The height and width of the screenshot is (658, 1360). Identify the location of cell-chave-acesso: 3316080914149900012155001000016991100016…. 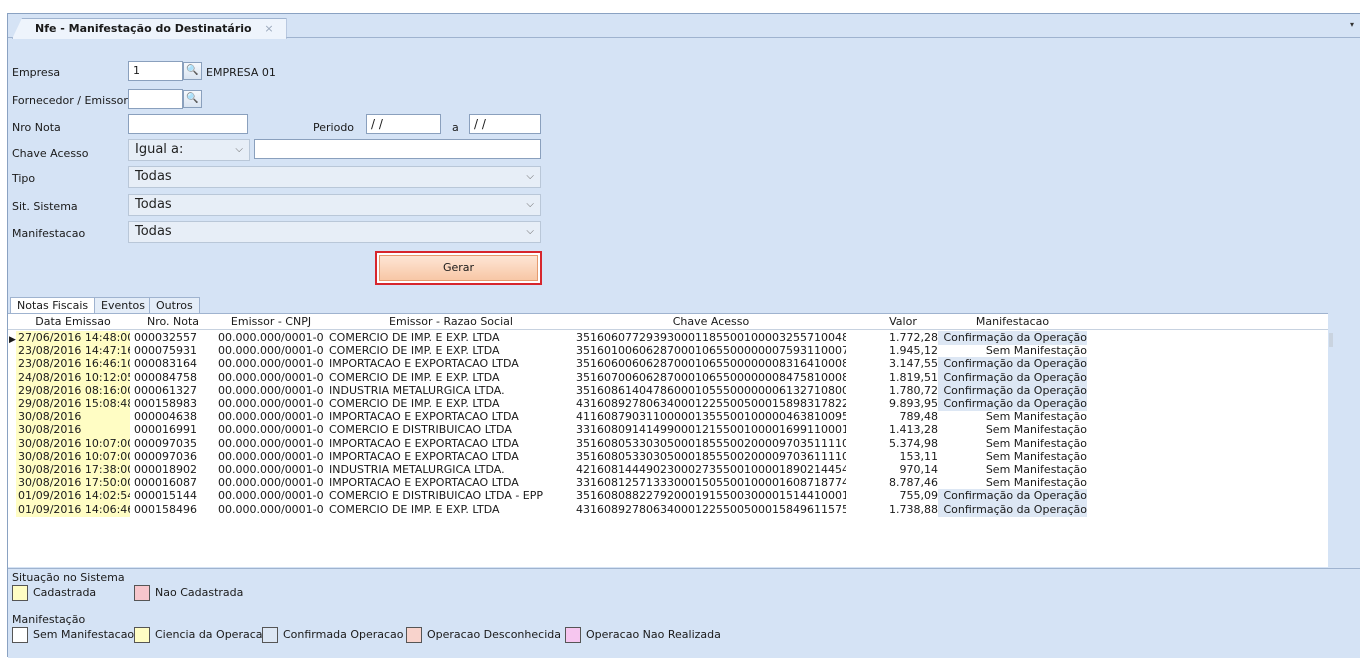
(711, 430).